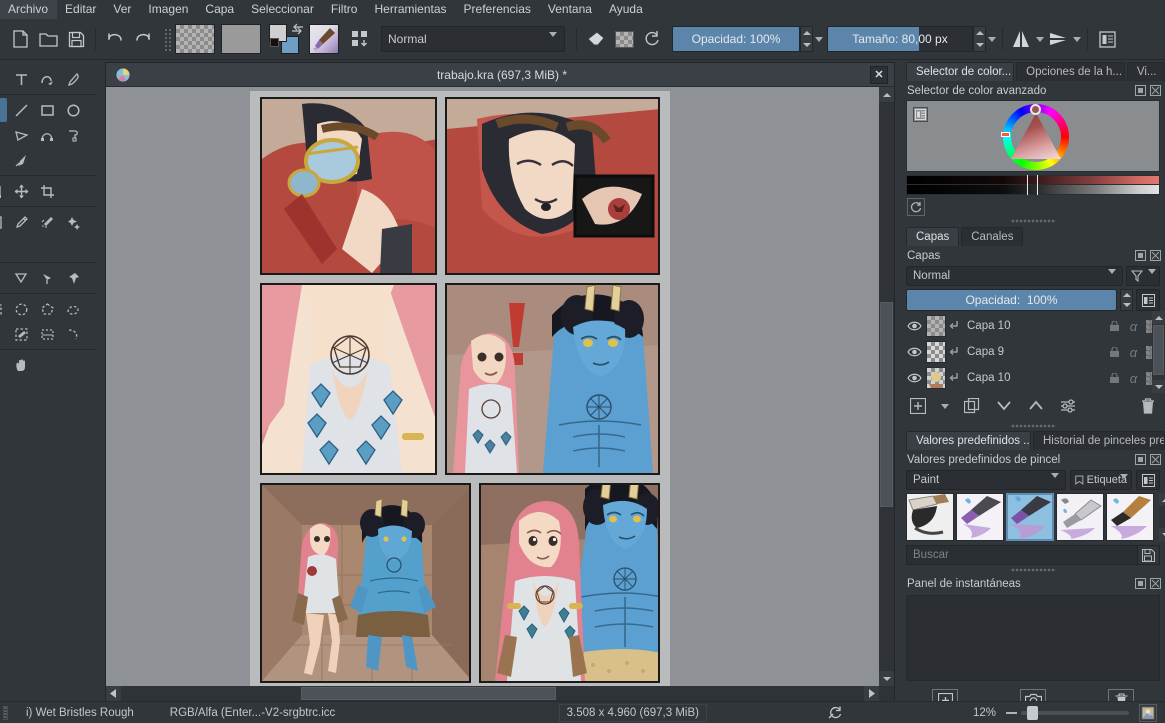 The width and height of the screenshot is (1165, 723). What do you see at coordinates (113, 693) in the screenshot?
I see `scroll-left-arrow-icon` at bounding box center [113, 693].